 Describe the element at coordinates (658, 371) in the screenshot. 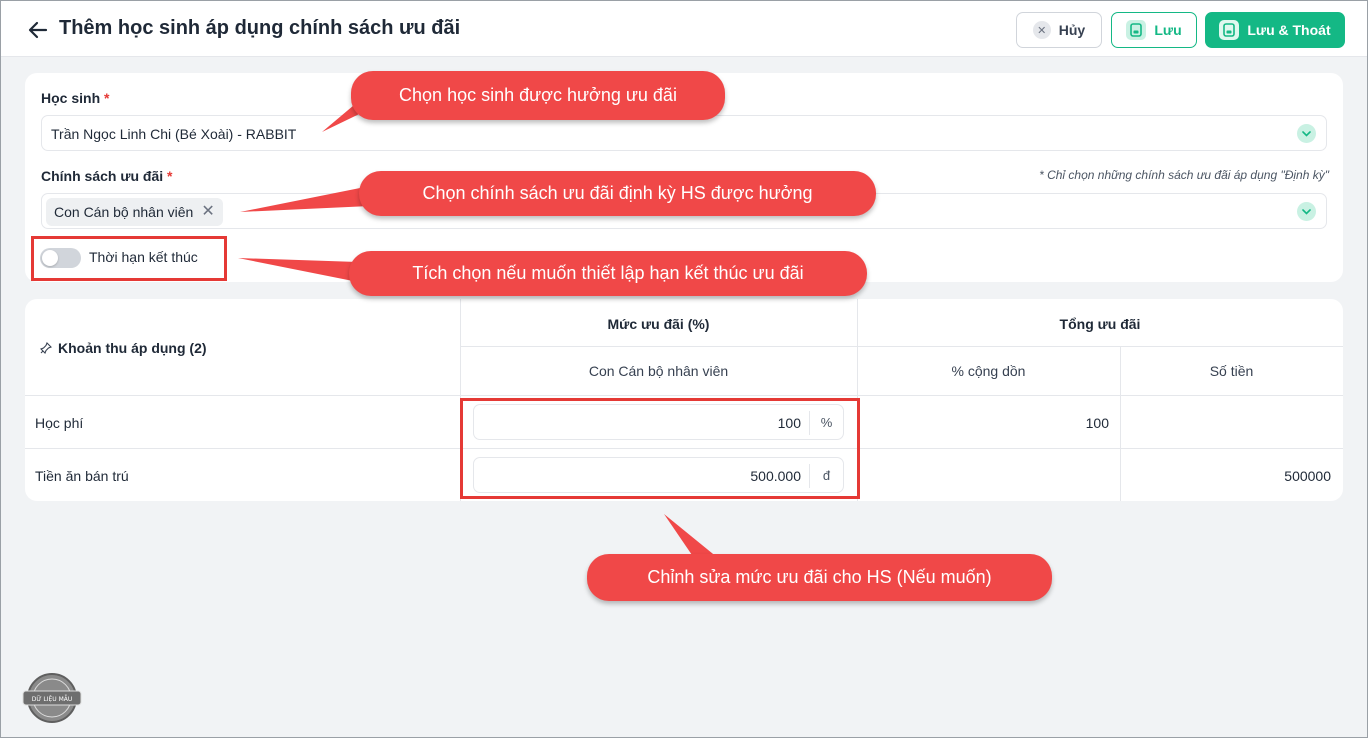

I see `discount-subheader: Con Cán bộ nhân viên` at that location.